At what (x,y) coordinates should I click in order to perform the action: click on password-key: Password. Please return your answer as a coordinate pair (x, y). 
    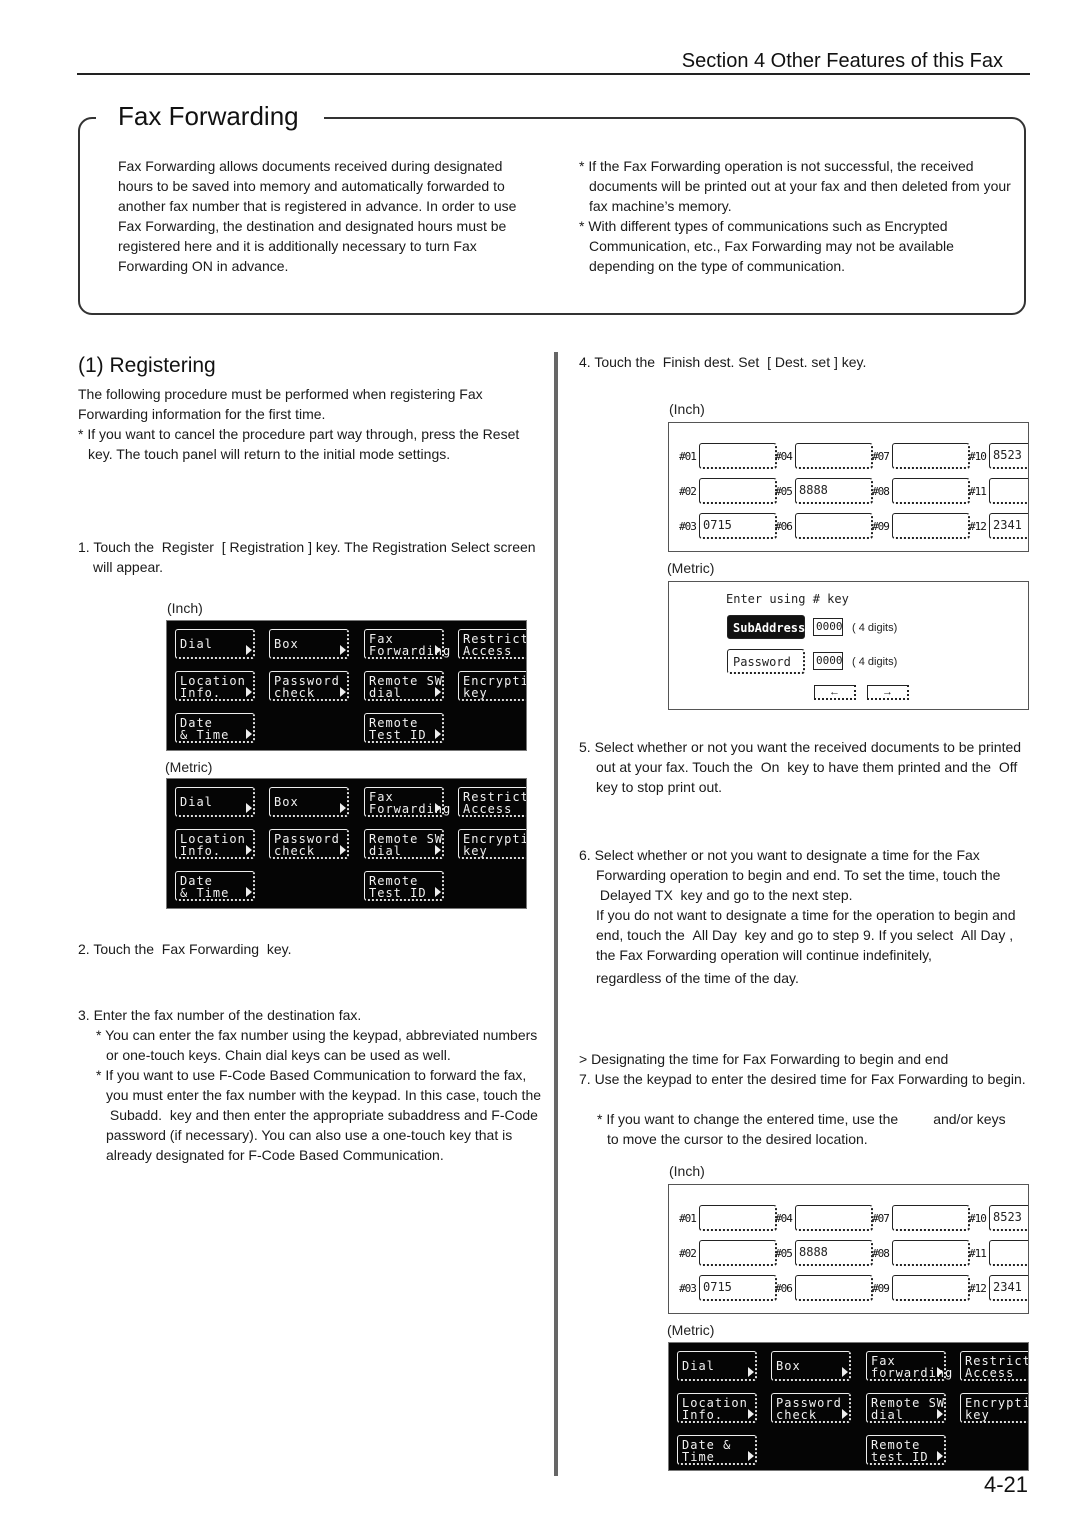
    Looking at the image, I should click on (766, 661).